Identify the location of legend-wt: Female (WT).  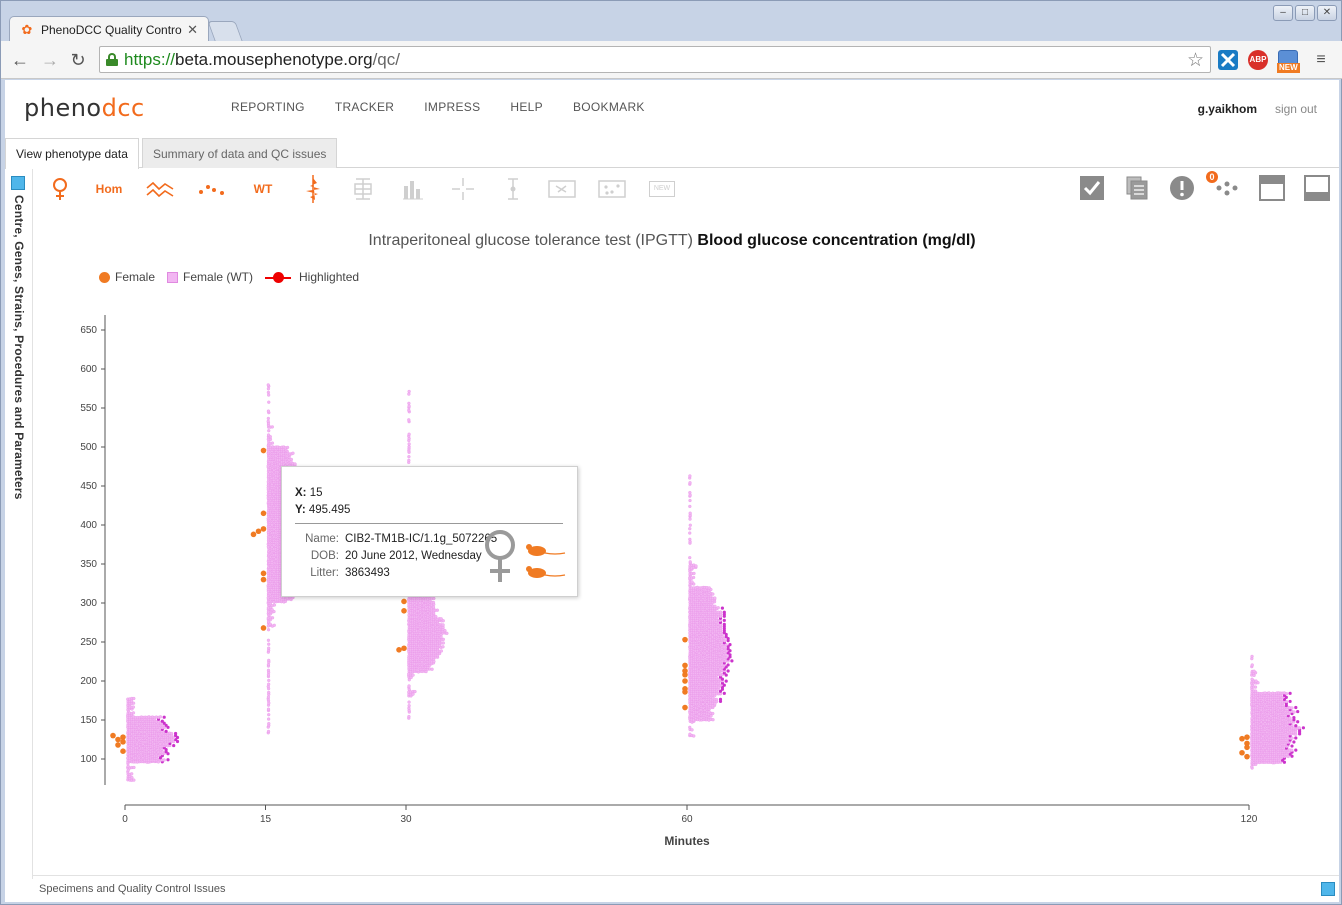
(210, 277).